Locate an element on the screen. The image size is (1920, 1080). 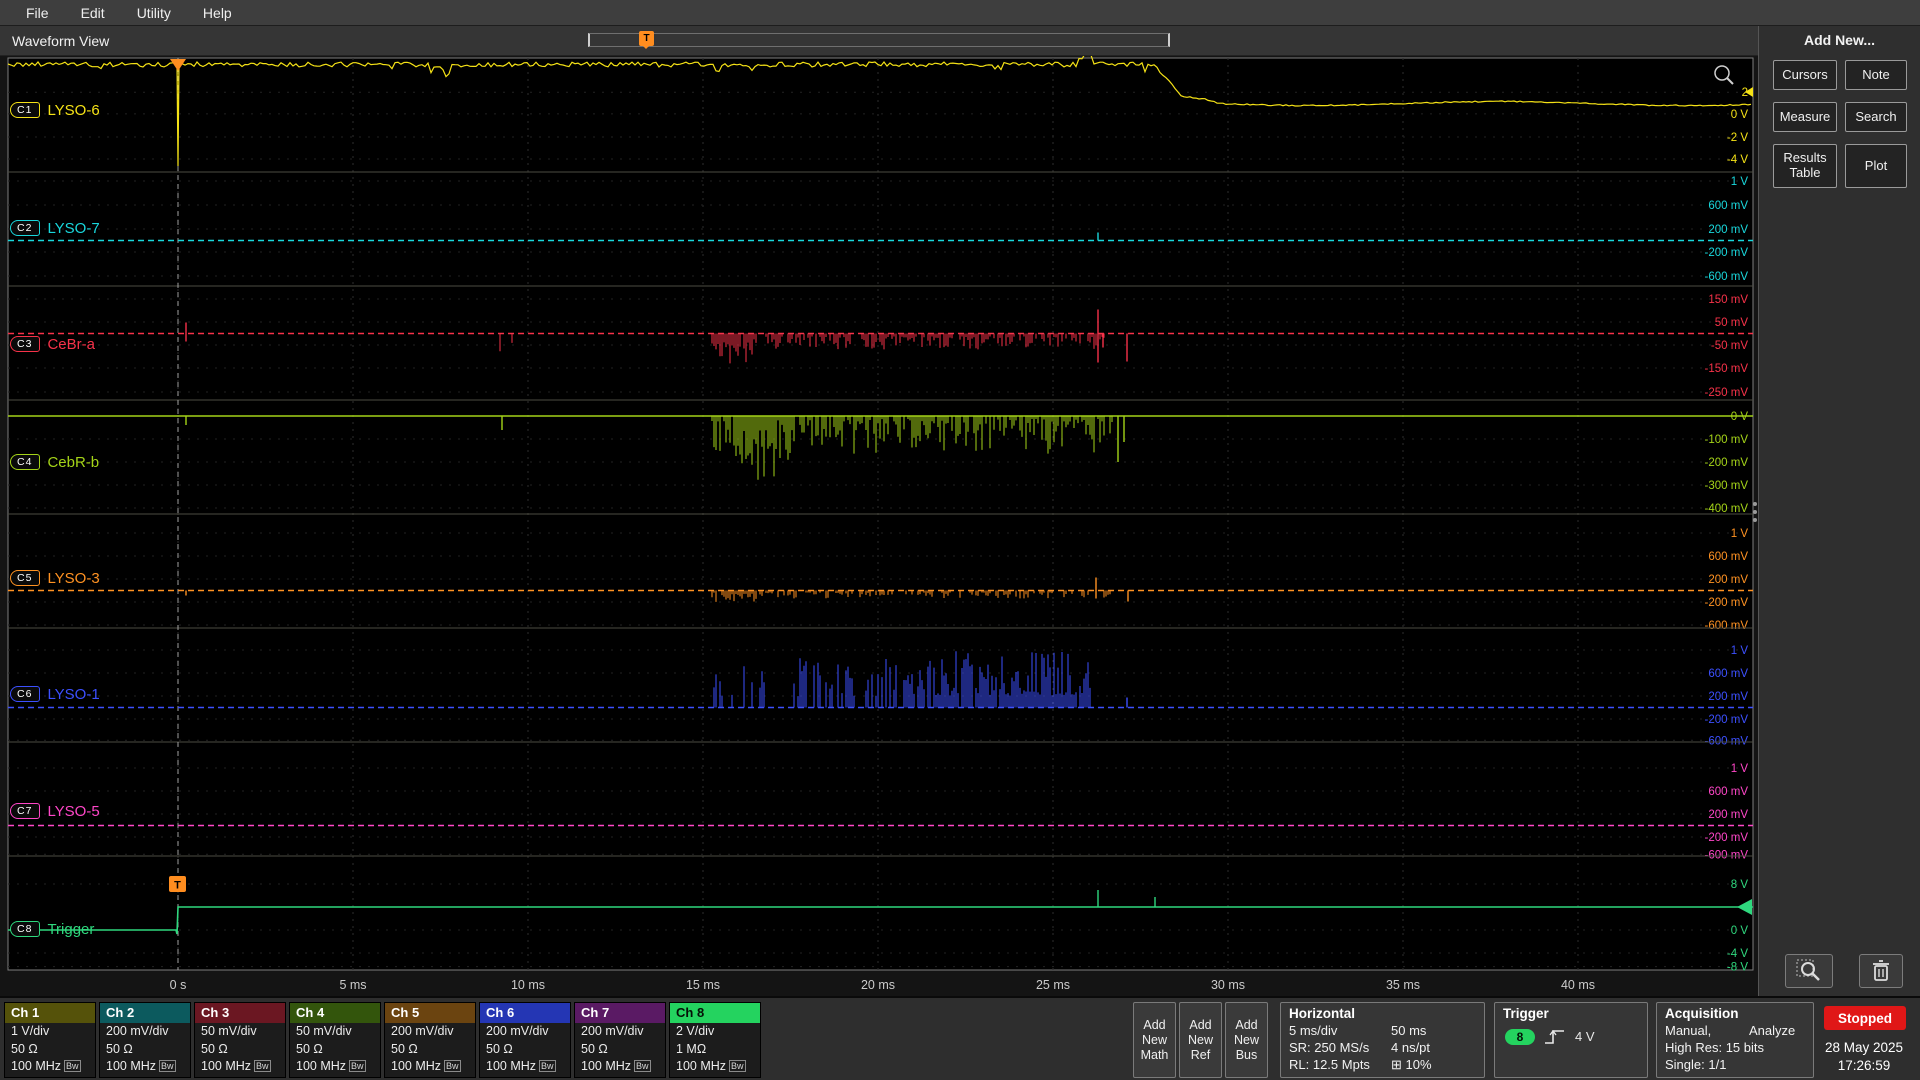
channel-badge-c1: C1 LYSO-6 is located at coordinates (55, 110).